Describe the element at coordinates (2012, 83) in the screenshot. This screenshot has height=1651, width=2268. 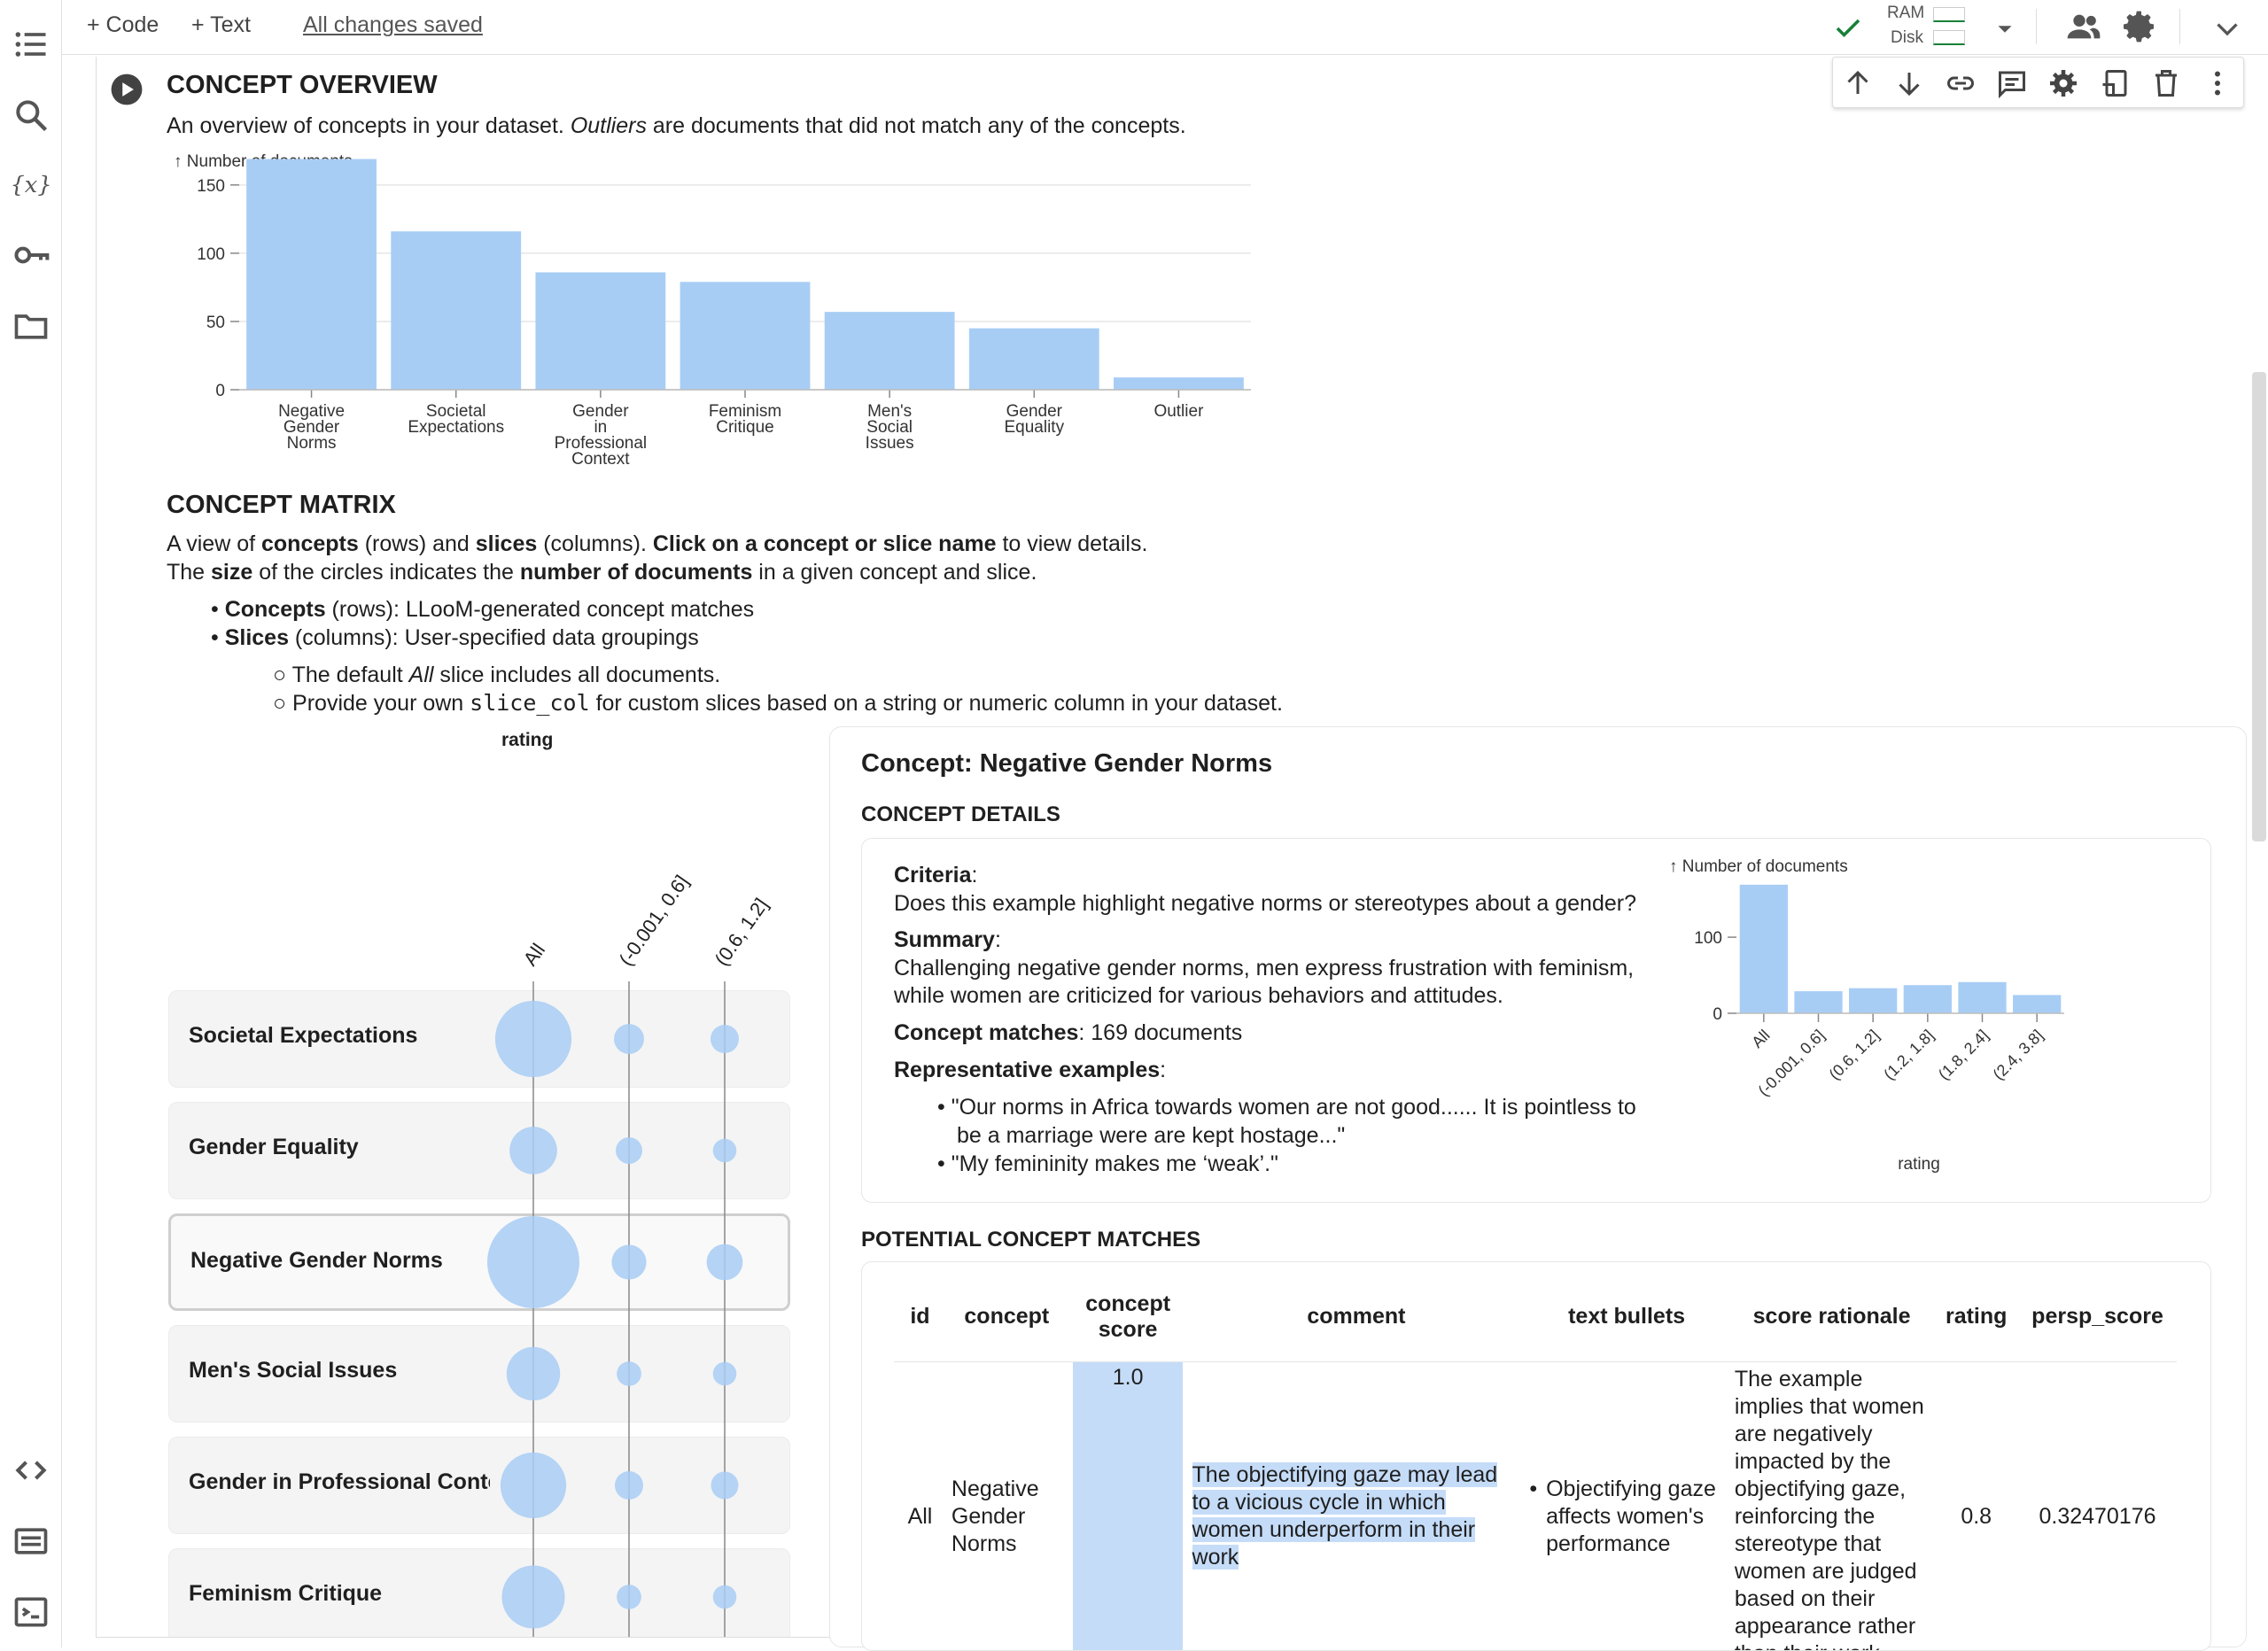
I see `comment-icon` at that location.